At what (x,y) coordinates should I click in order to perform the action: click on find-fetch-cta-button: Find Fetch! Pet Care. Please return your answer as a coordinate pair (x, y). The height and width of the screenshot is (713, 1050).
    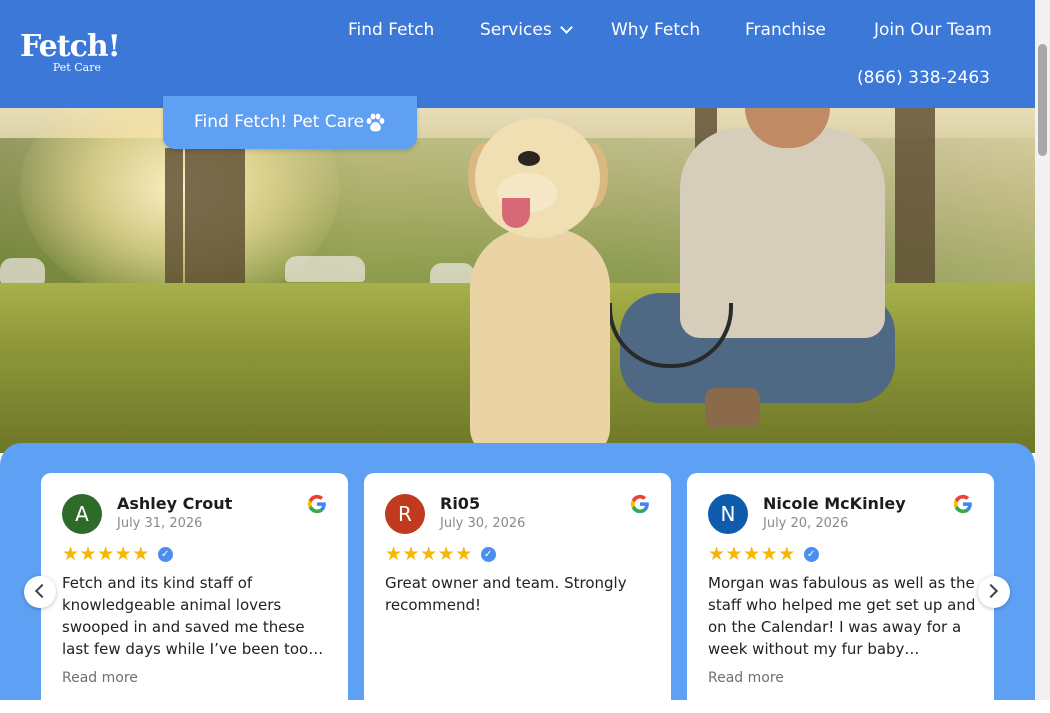
    Looking at the image, I should click on (290, 122).